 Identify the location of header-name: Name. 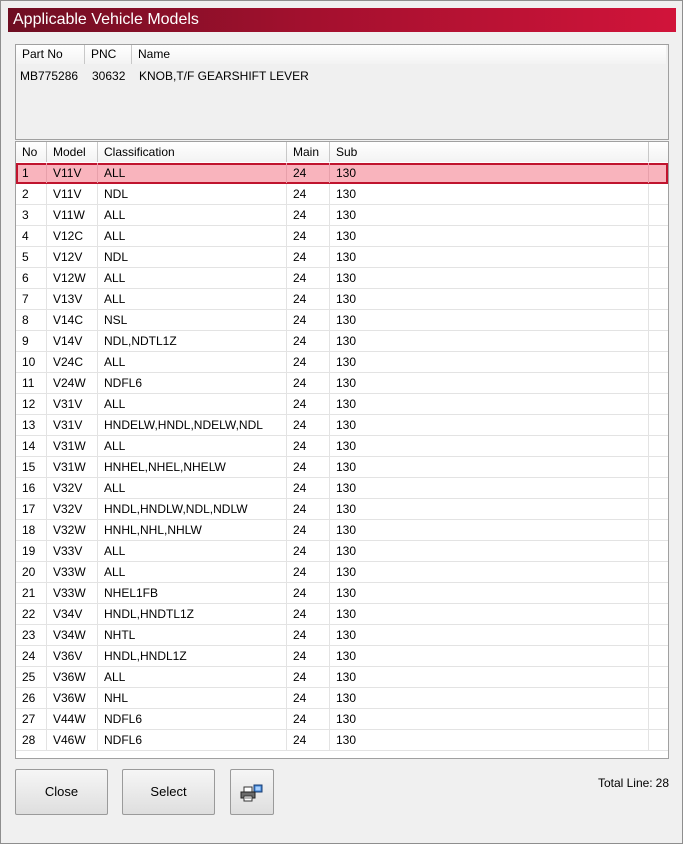
(399, 54).